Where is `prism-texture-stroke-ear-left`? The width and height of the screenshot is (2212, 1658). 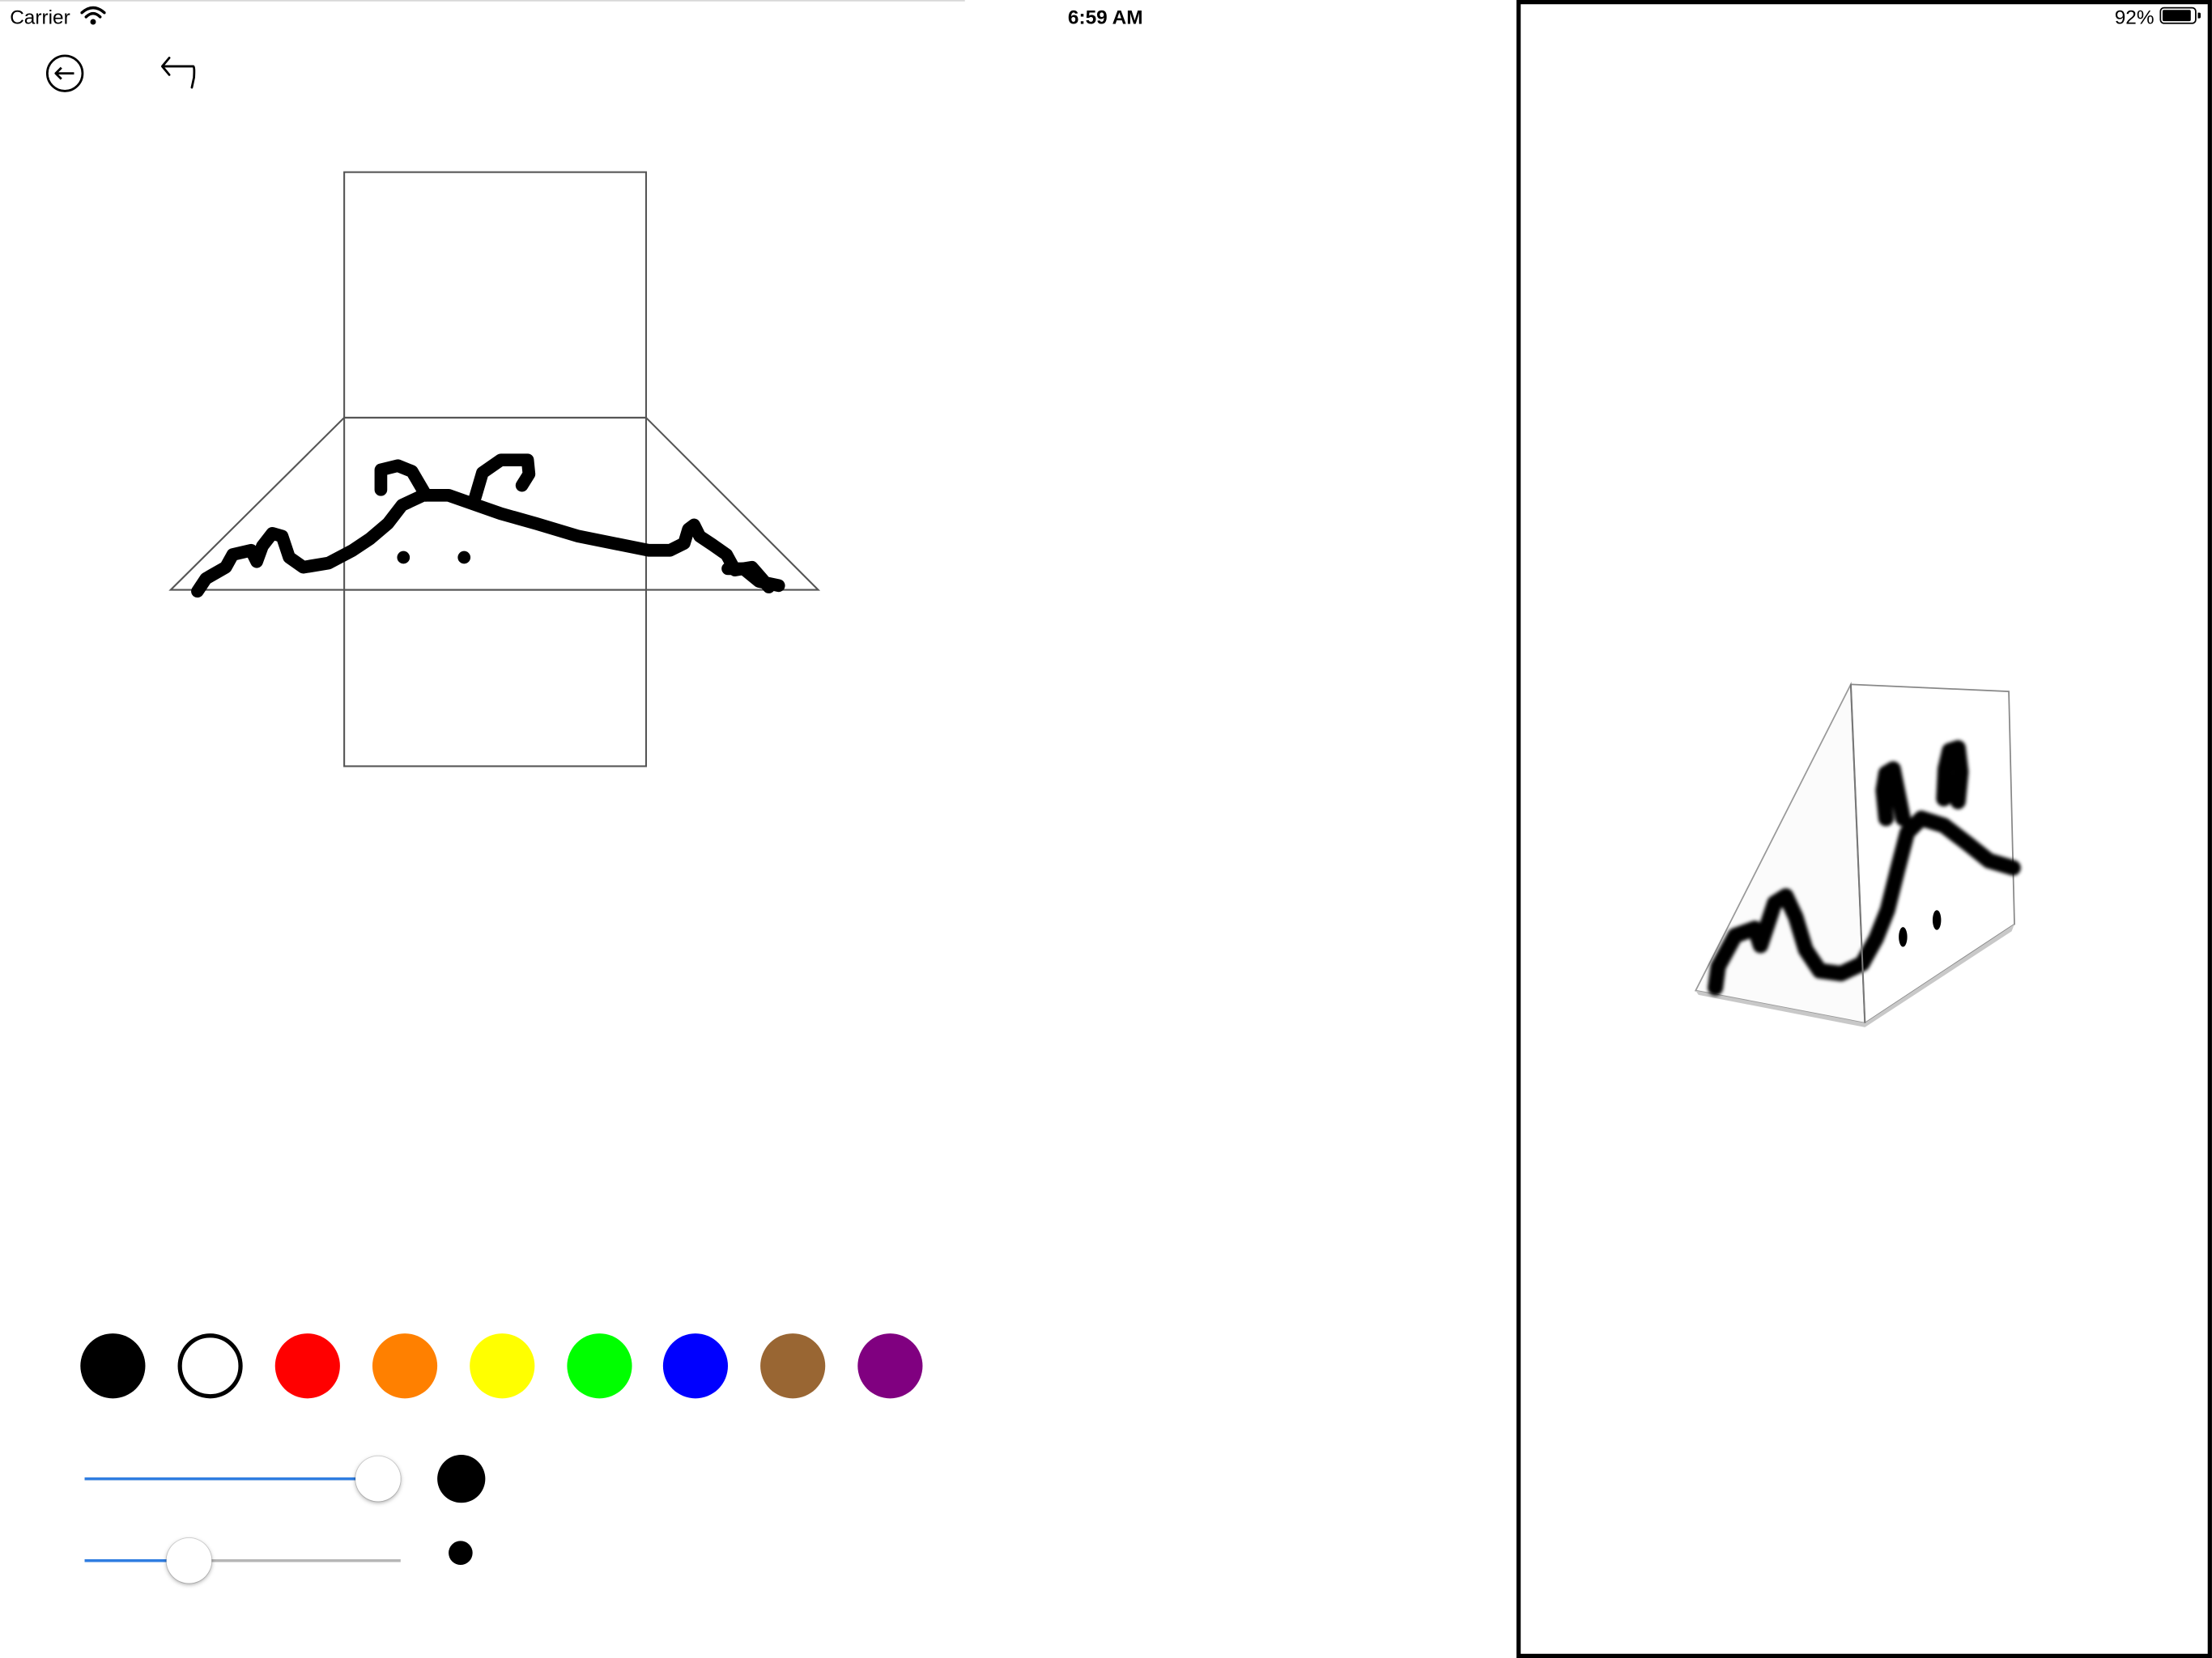 prism-texture-stroke-ear-left is located at coordinates (1893, 794).